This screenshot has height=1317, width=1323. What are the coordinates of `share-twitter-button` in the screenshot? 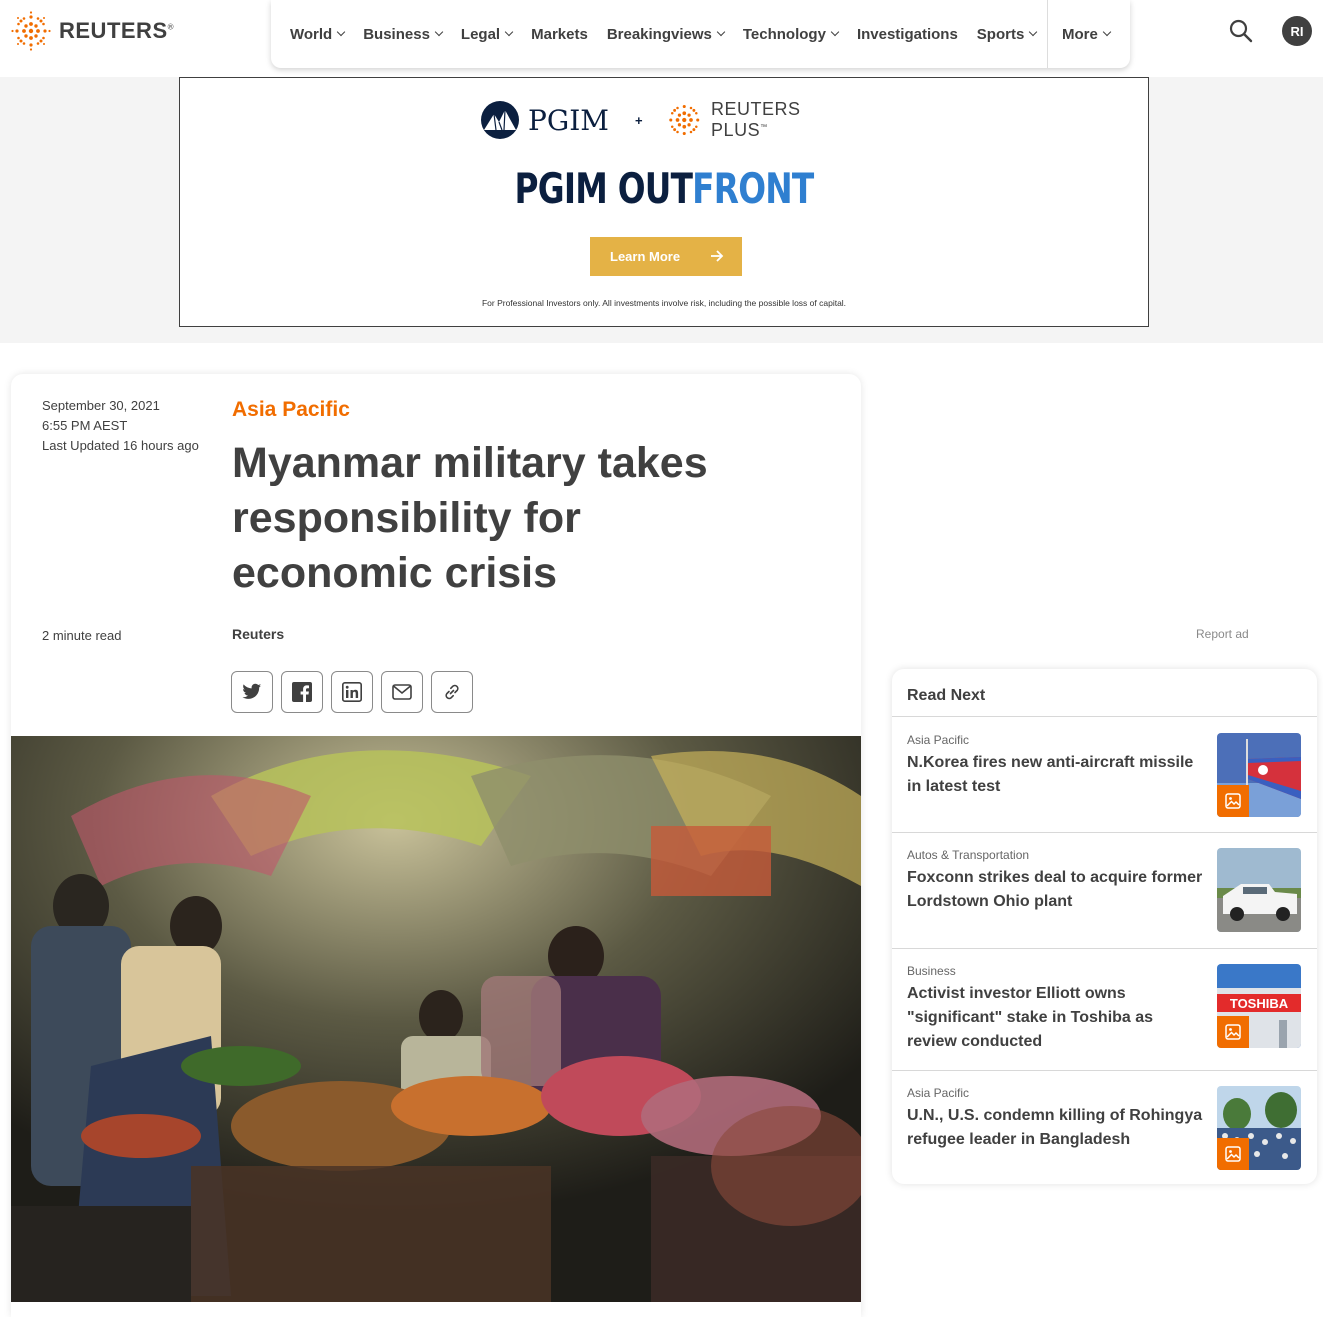 It's located at (252, 692).